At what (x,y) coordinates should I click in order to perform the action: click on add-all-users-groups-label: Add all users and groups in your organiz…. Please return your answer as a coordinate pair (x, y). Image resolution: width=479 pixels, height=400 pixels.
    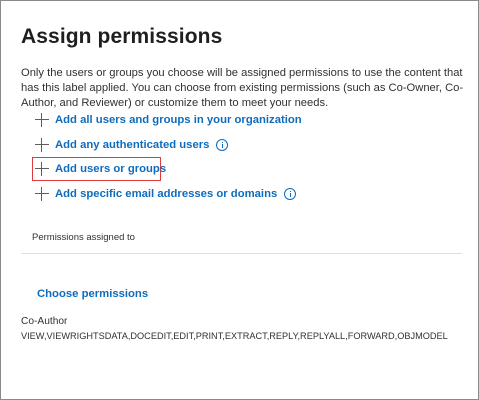
    Looking at the image, I should click on (178, 120).